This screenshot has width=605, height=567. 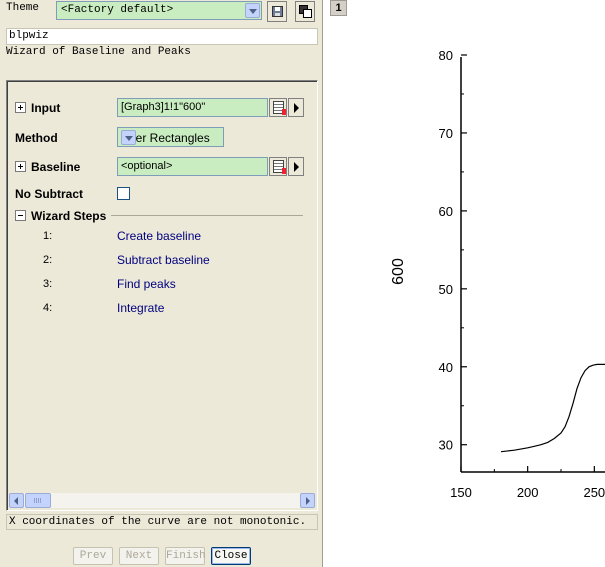 I want to click on y-axis-title: 600, so click(x=398, y=271).